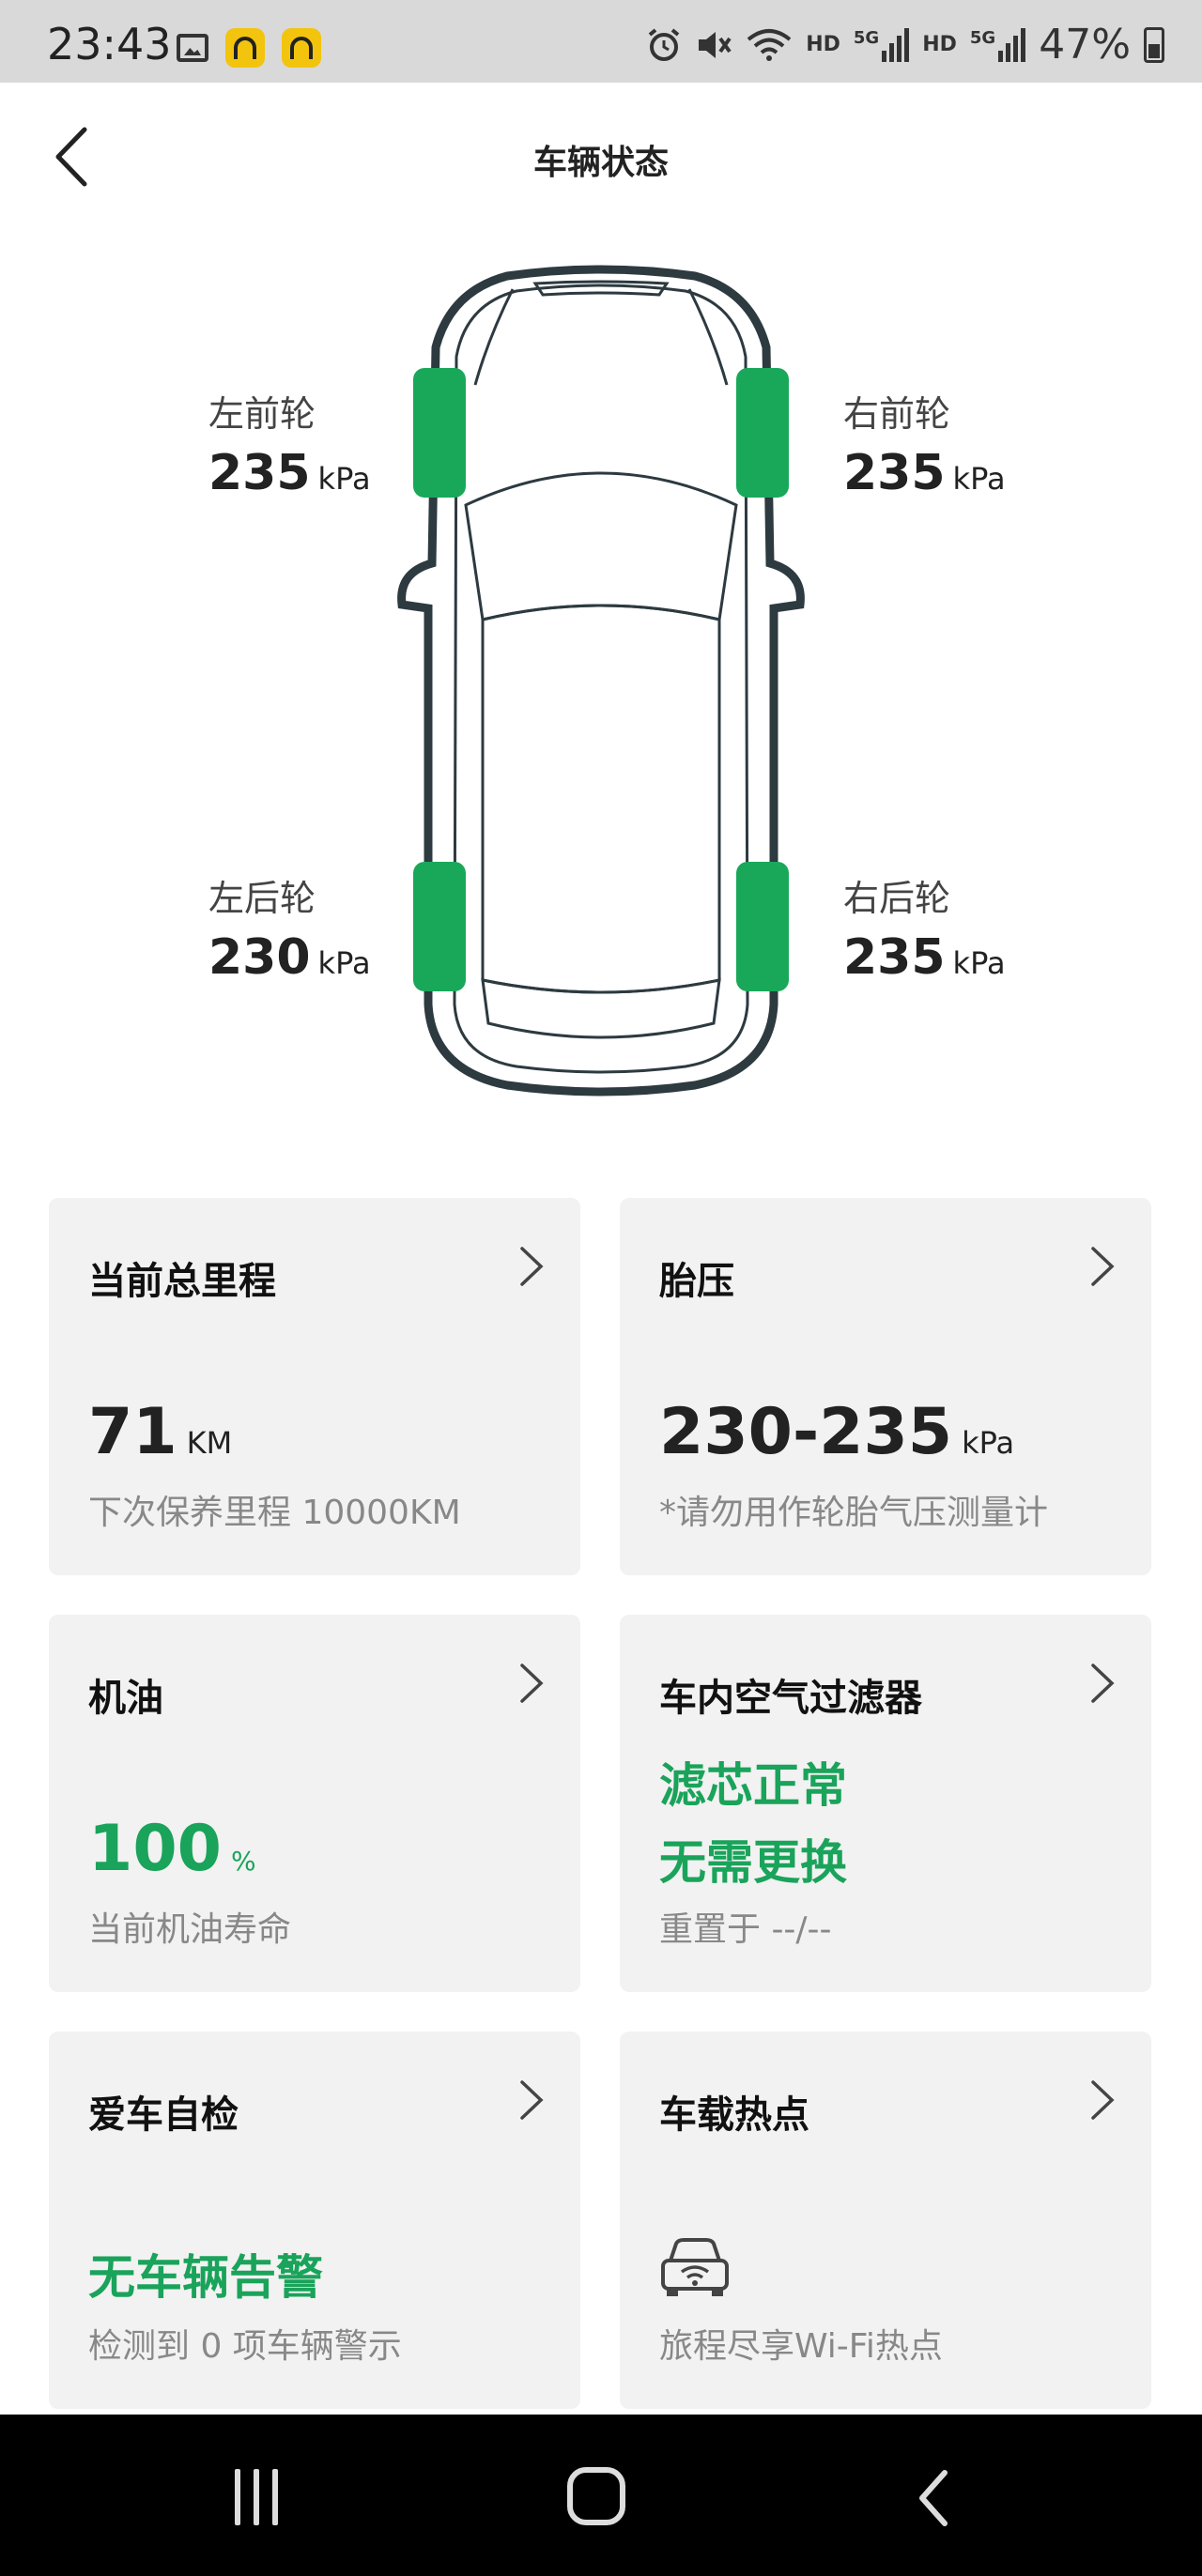  Describe the element at coordinates (664, 44) in the screenshot. I see `alarm-icon` at that location.